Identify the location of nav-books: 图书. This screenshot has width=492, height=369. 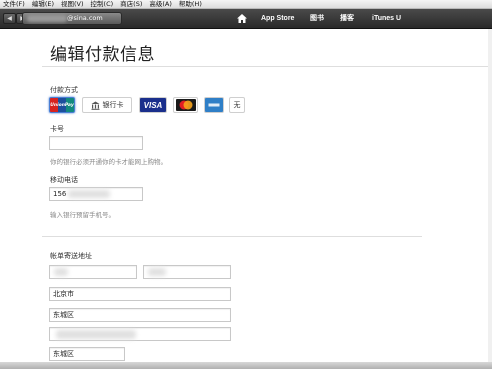
(317, 19).